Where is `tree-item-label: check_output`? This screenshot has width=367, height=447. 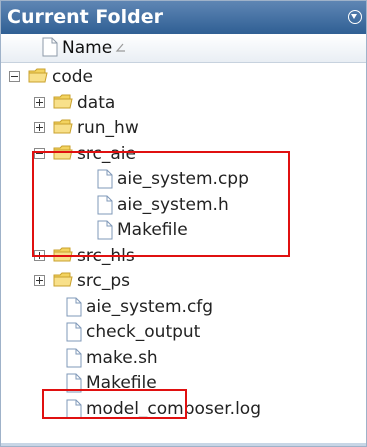 tree-item-label: check_output is located at coordinates (143, 332).